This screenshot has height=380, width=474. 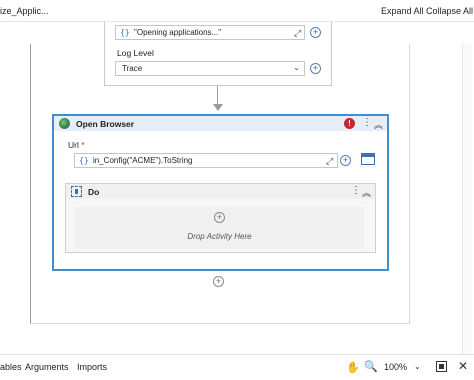 I want to click on message-value: "Opening applications...", so click(x=178, y=32).